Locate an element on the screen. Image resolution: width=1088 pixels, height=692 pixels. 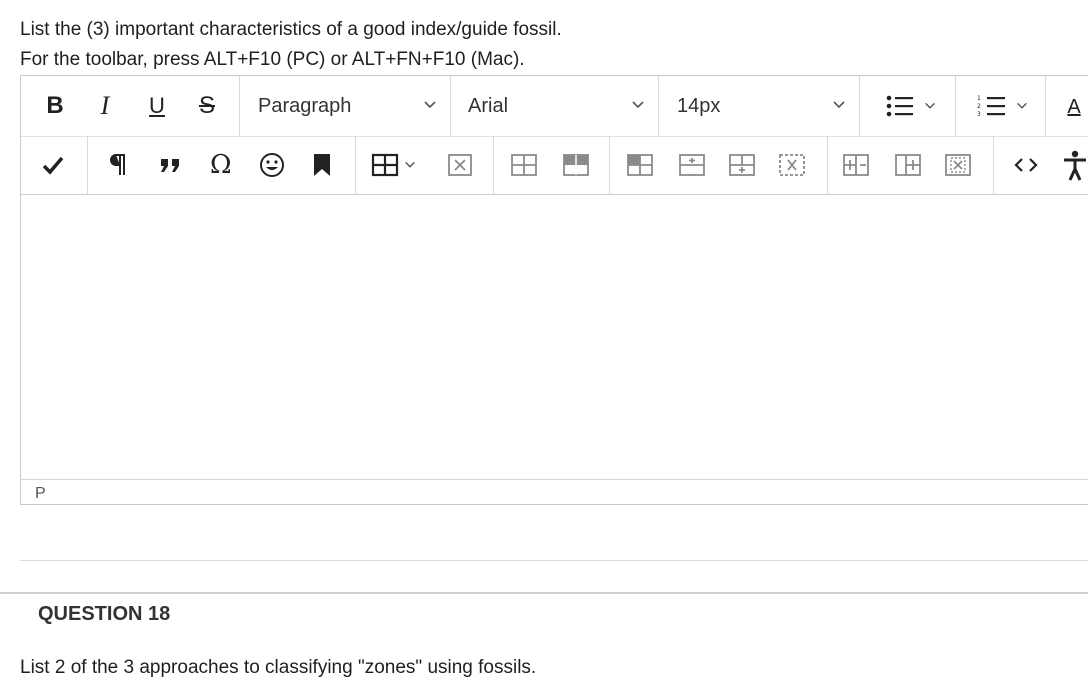
insert-col-right-button is located at coordinates (908, 165).